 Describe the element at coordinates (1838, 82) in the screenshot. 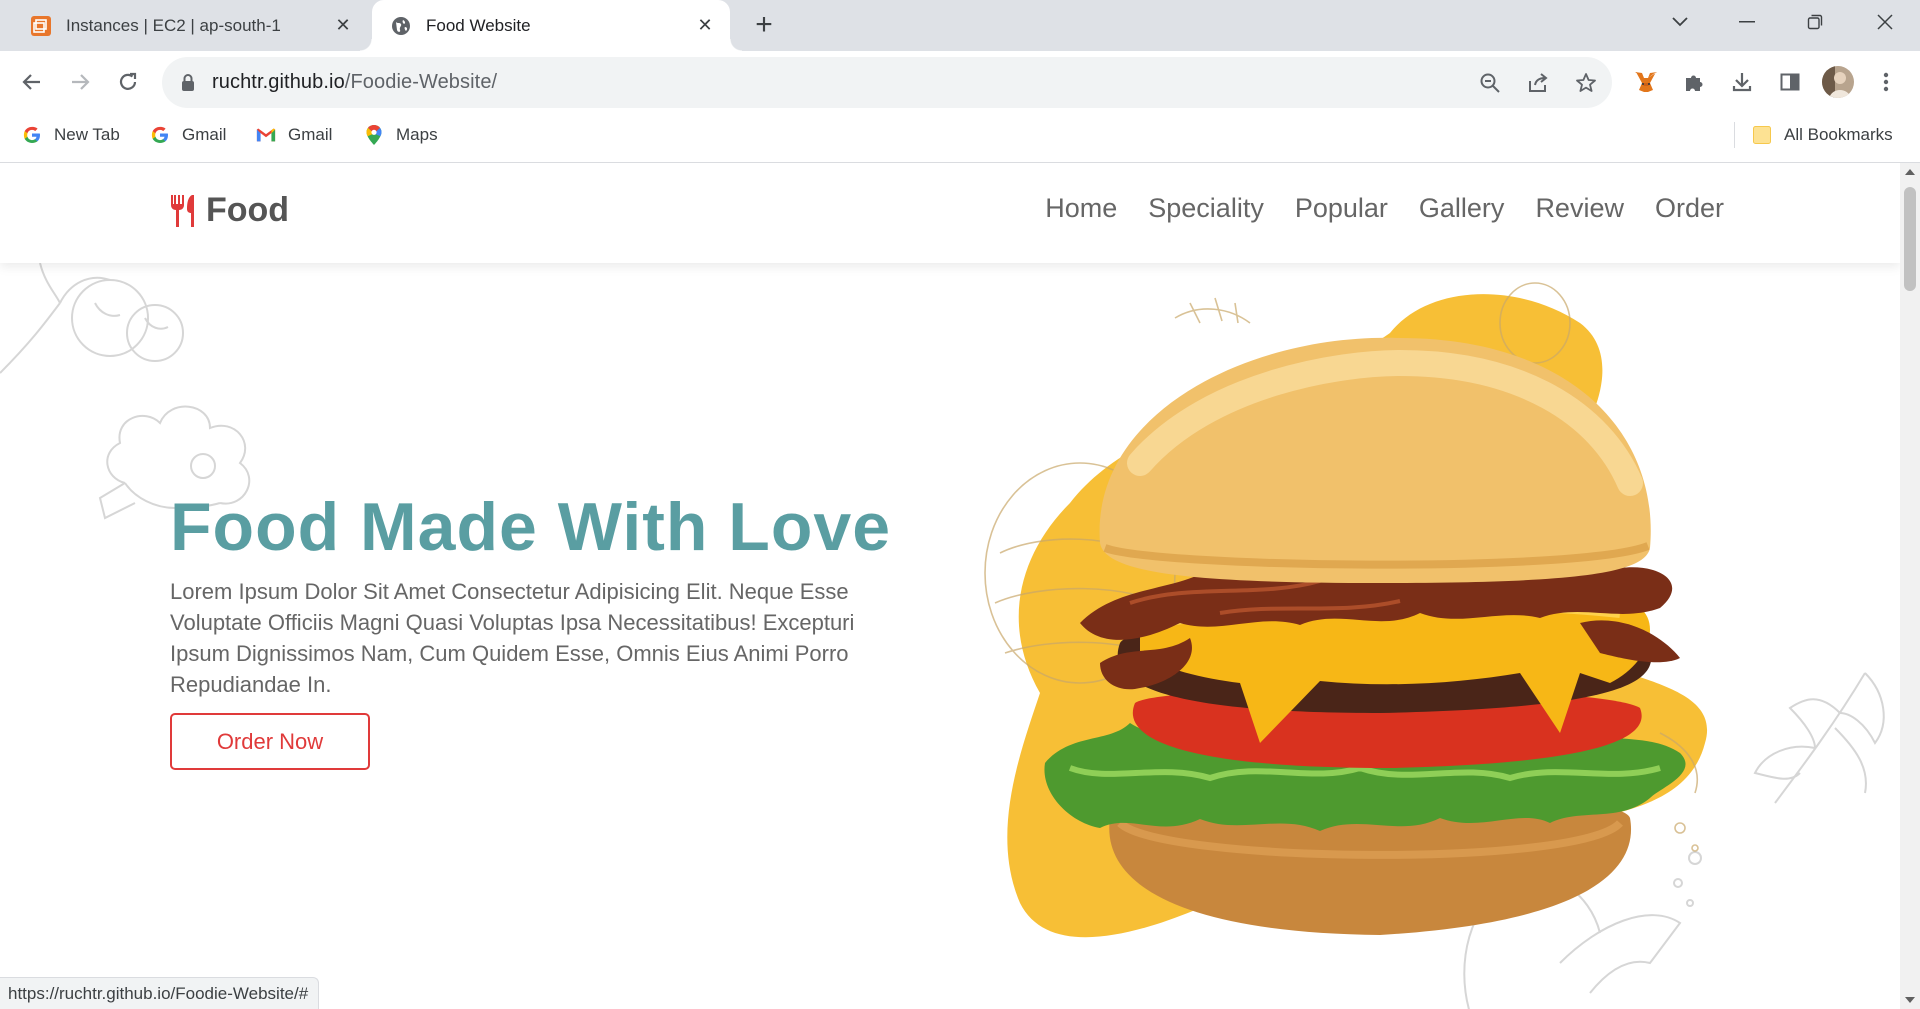

I see `profile-avatar` at that location.